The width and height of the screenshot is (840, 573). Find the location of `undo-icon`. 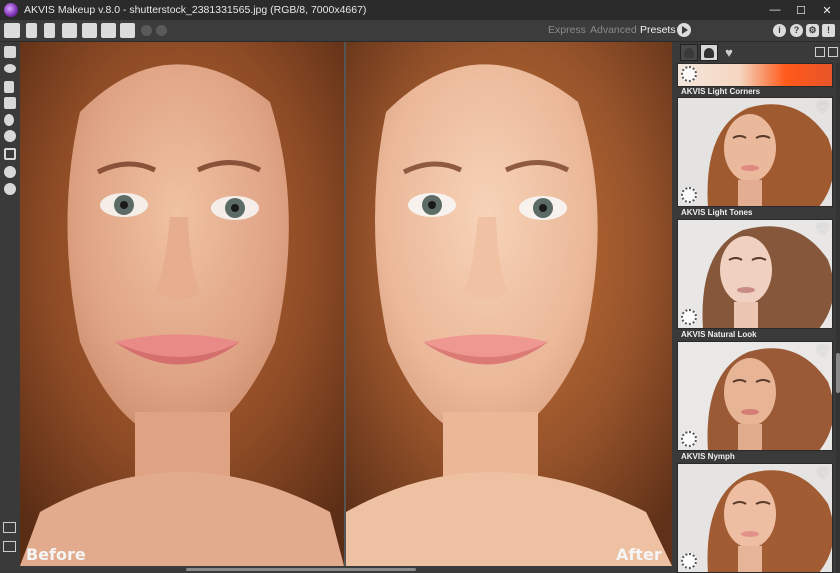

undo-icon is located at coordinates (146, 30).